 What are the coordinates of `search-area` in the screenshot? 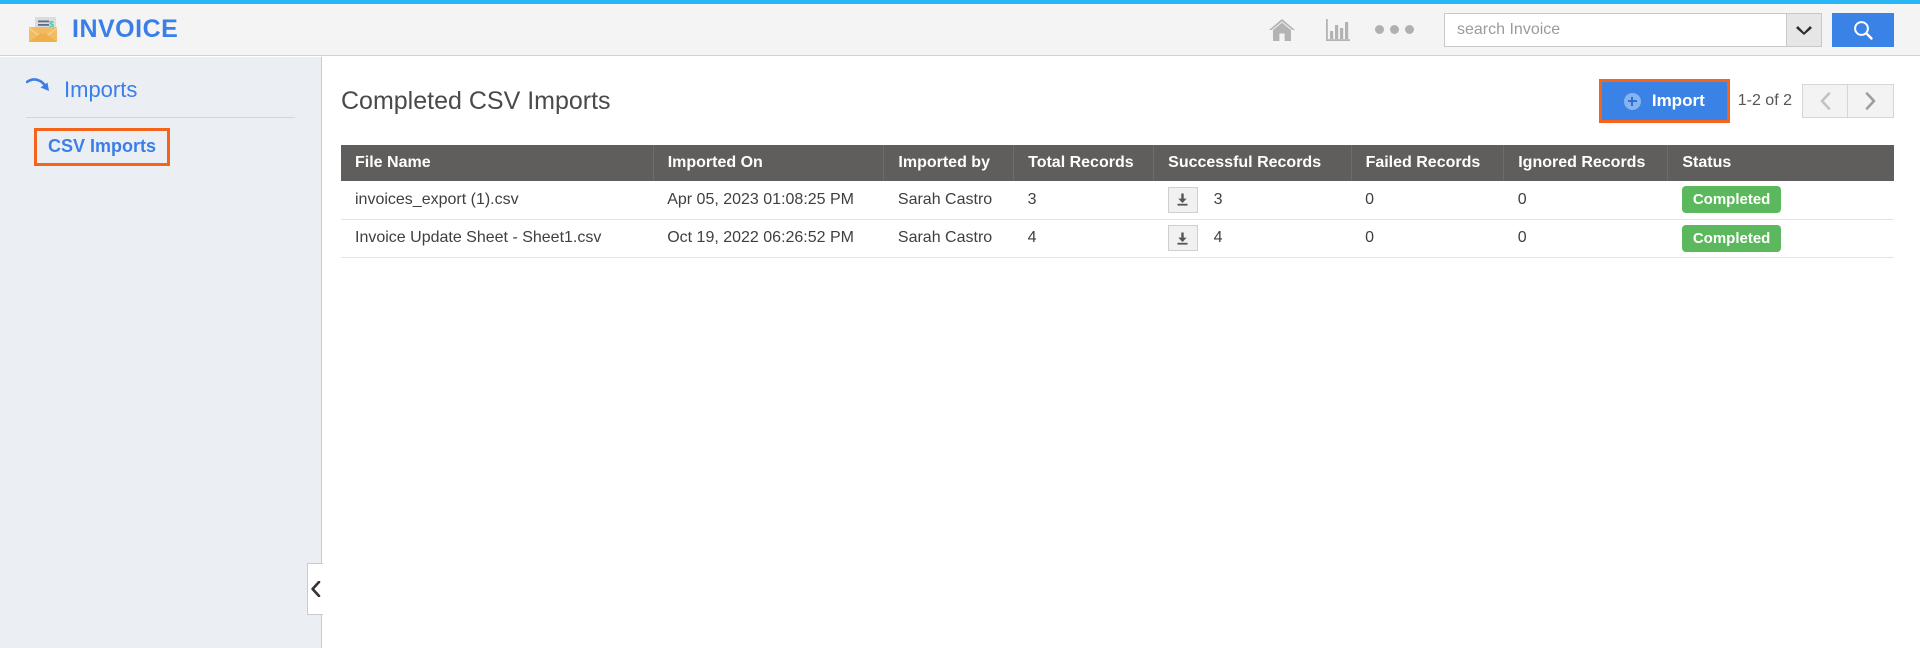 It's located at (1669, 29).